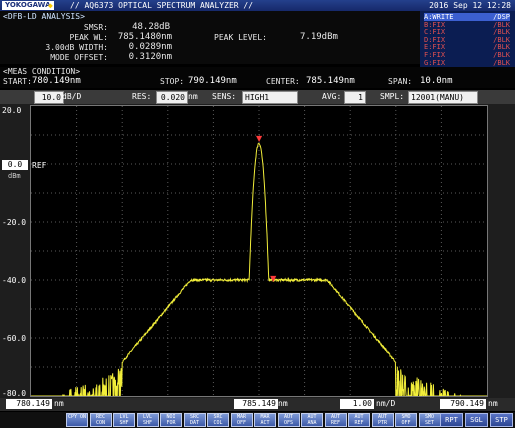  What do you see at coordinates (288, 420) in the screenshot?
I see `softkey-button: AUT OFS` at bounding box center [288, 420].